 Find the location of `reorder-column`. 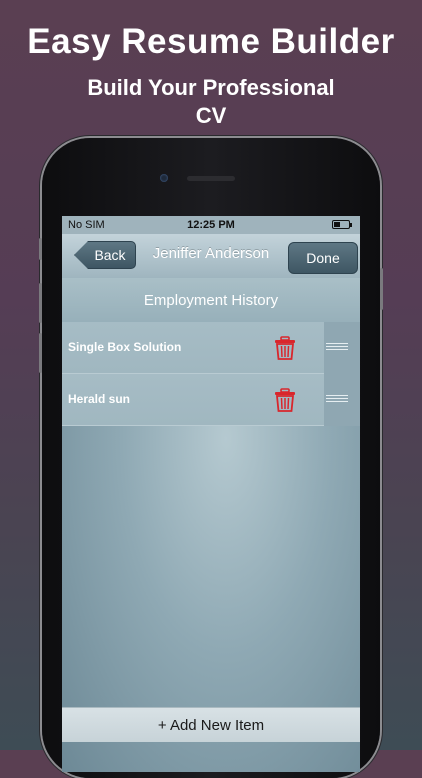

reorder-column is located at coordinates (342, 374).